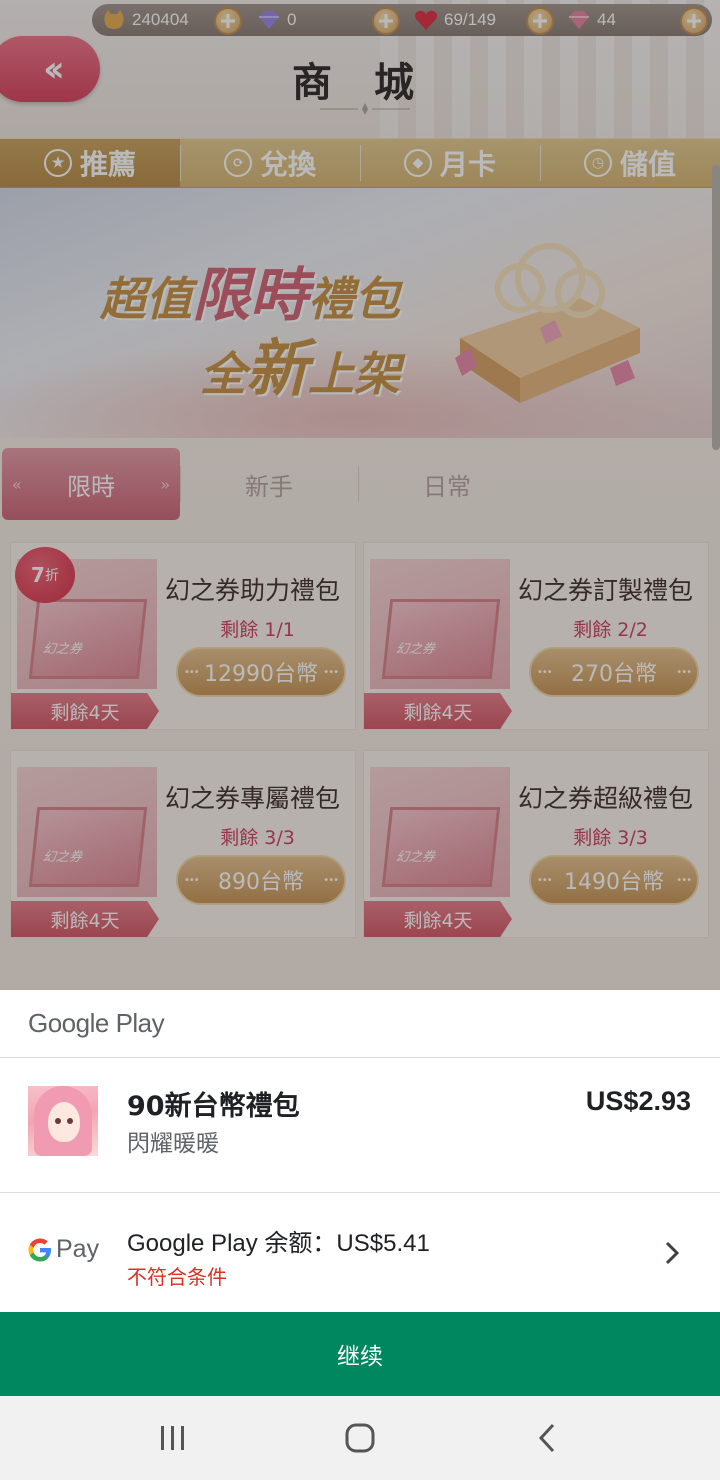 This screenshot has width=720, height=1480. What do you see at coordinates (672, 1253) in the screenshot?
I see `chevron-right-icon` at bounding box center [672, 1253].